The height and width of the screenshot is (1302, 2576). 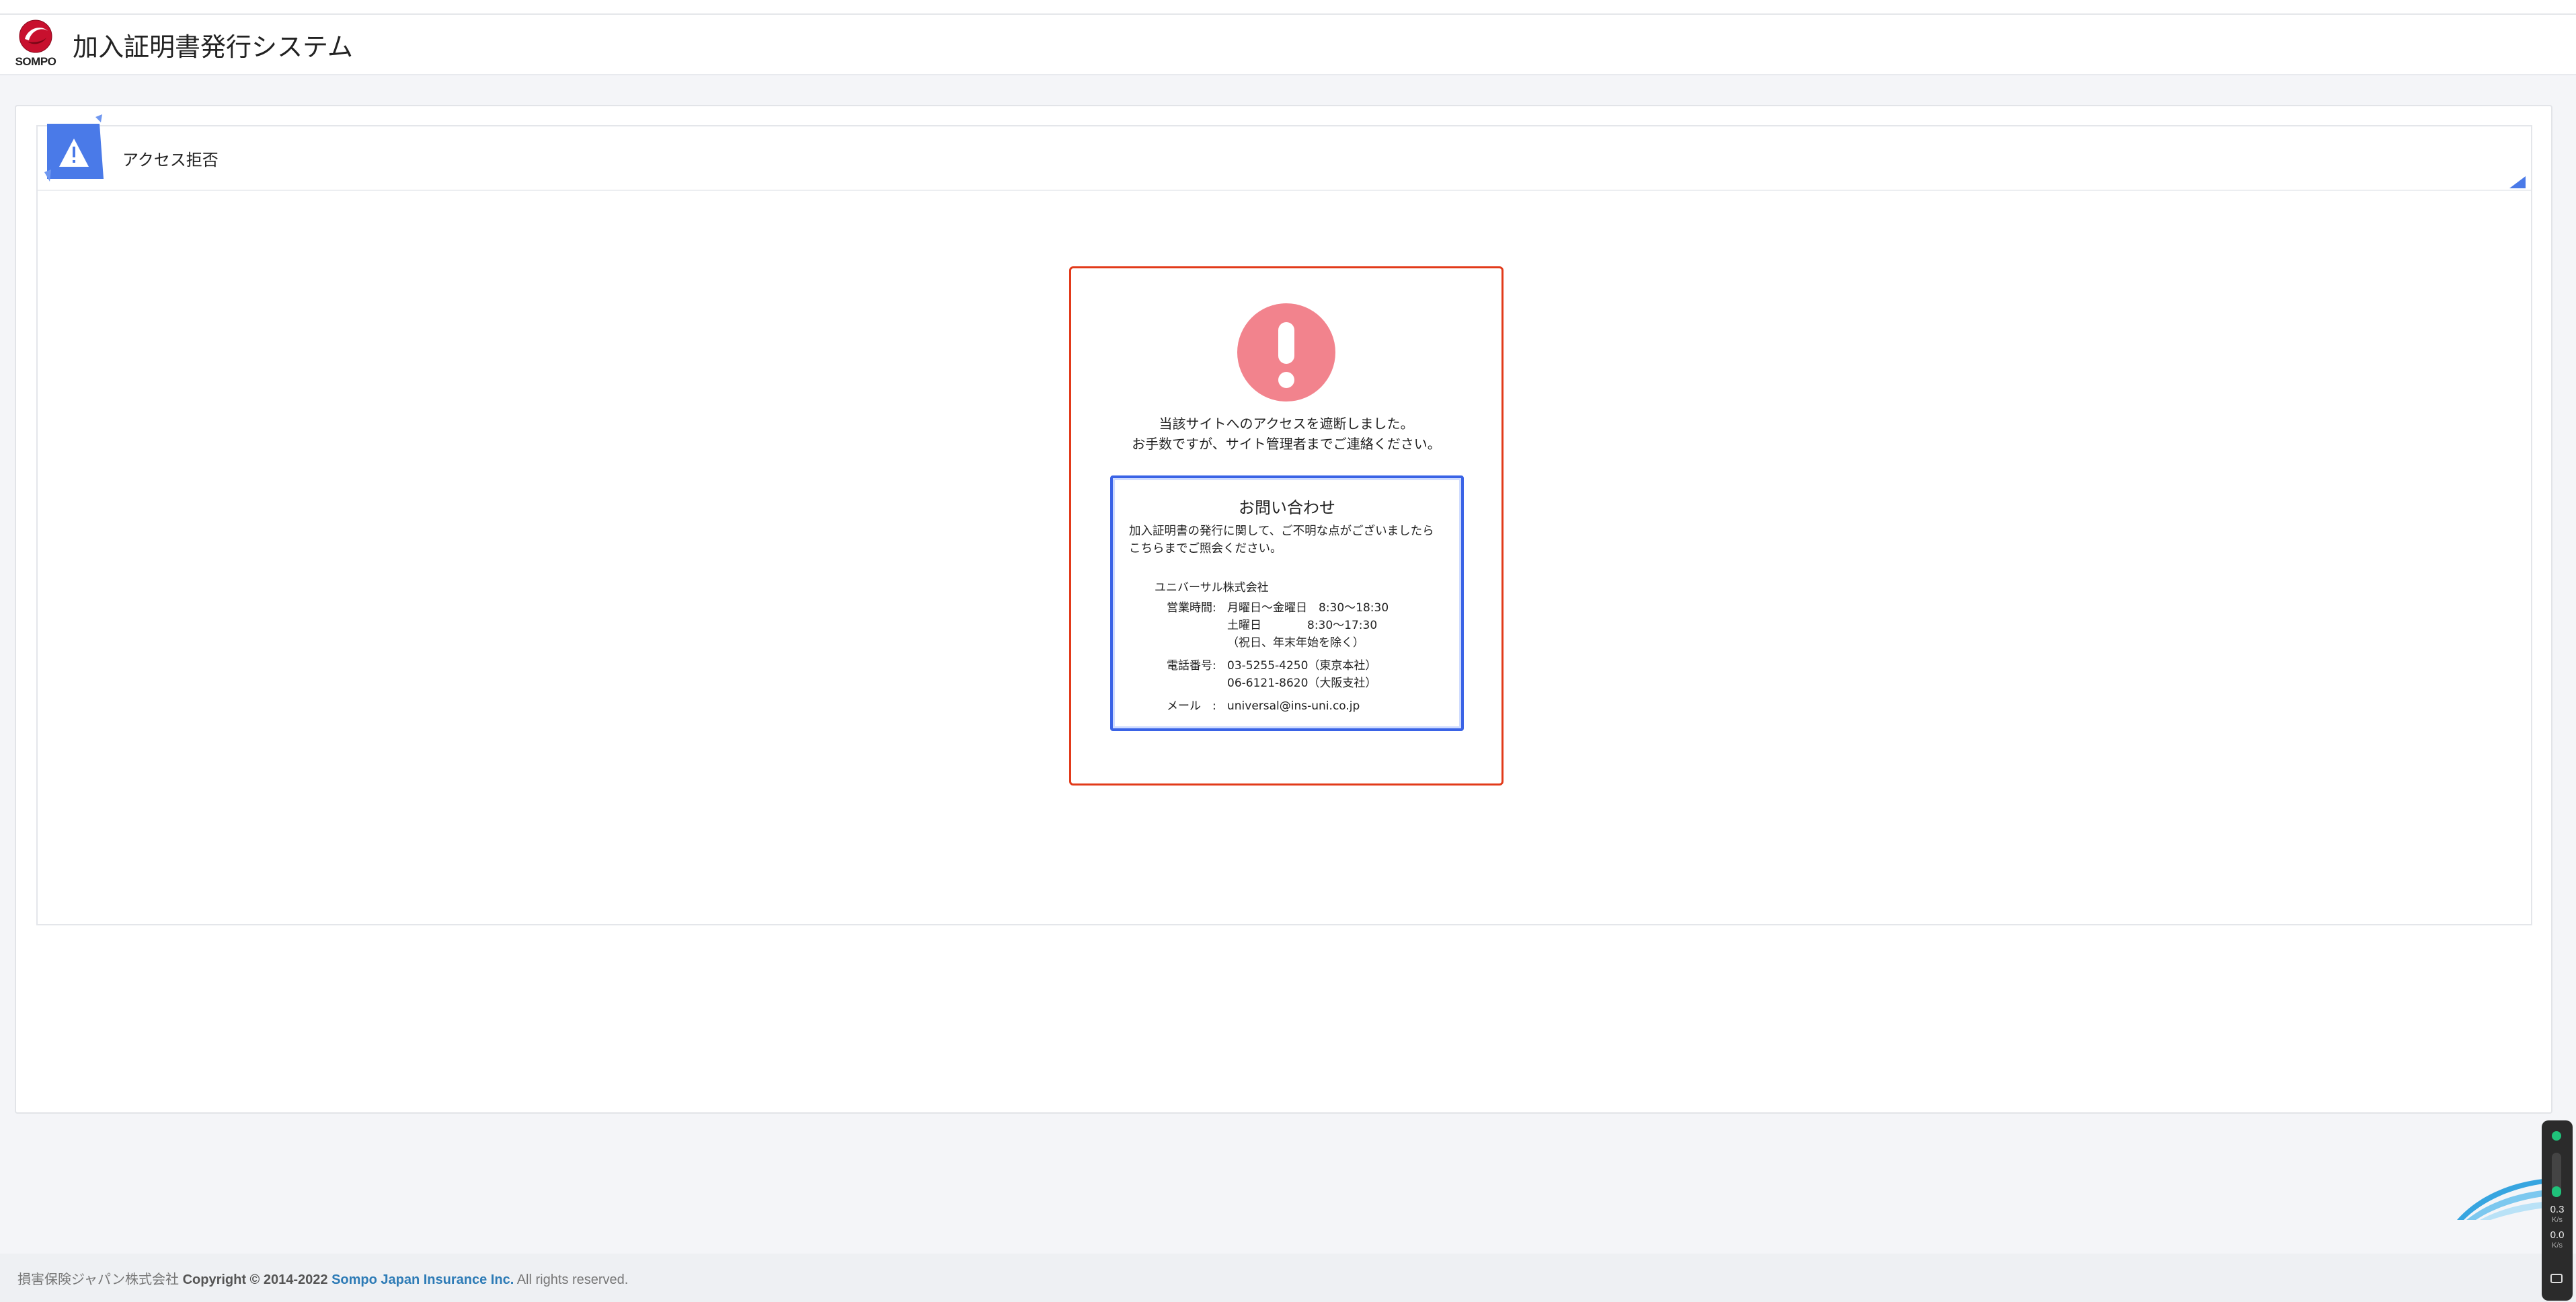 I want to click on status-dot-icon, so click(x=2556, y=1136).